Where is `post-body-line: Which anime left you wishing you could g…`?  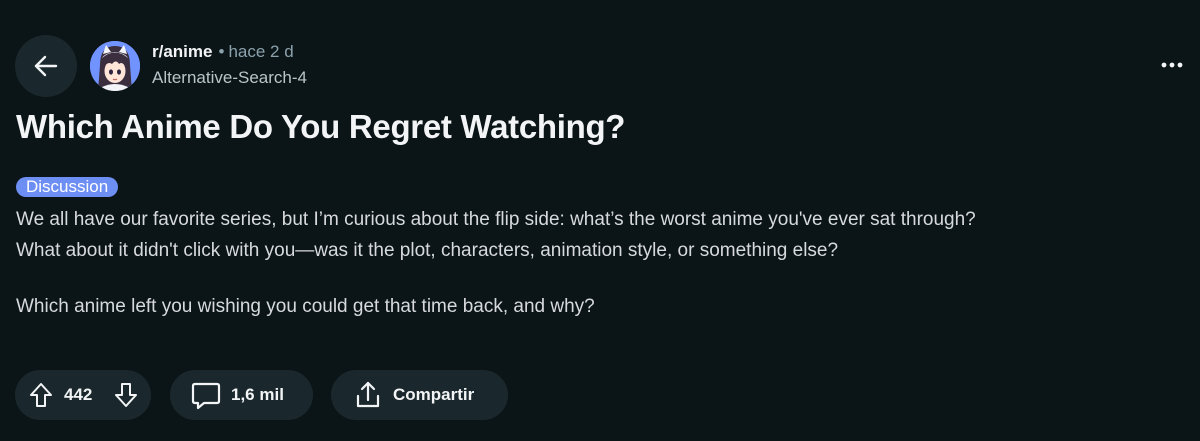 post-body-line: Which anime left you wishing you could g… is located at coordinates (305, 306).